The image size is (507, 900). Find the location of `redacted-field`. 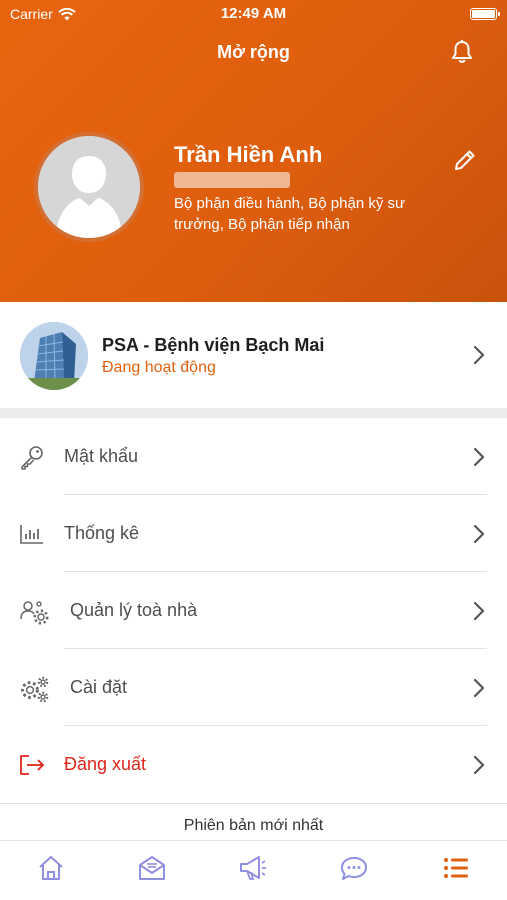

redacted-field is located at coordinates (232, 180).